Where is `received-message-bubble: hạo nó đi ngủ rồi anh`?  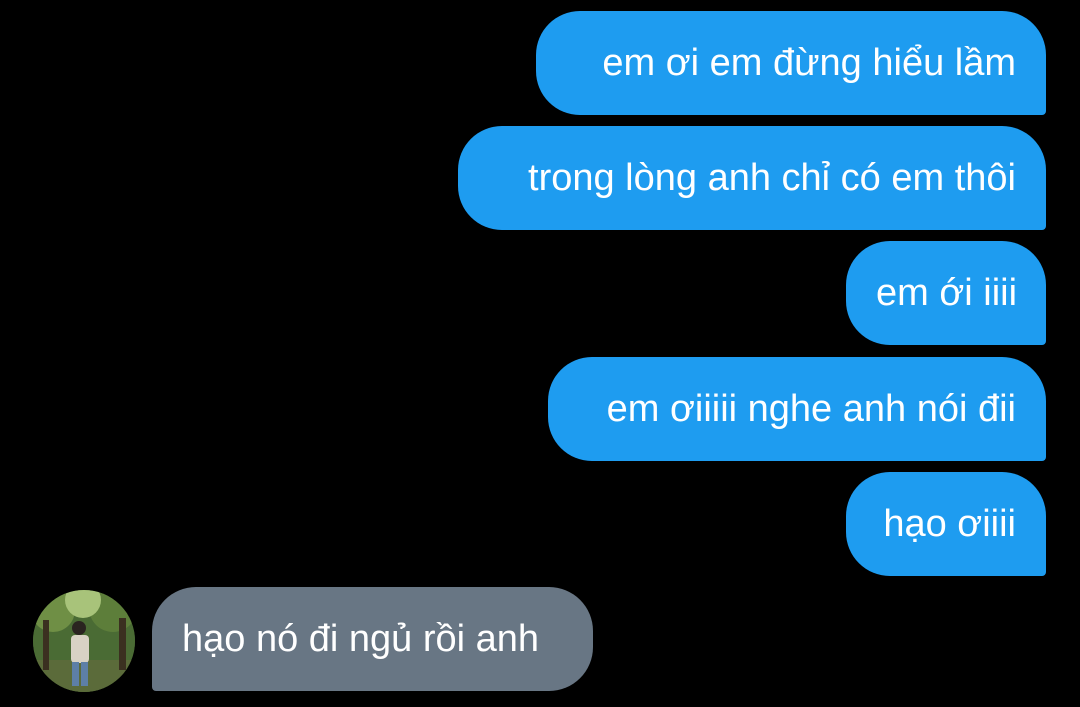 received-message-bubble: hạo nó đi ngủ rồi anh is located at coordinates (372, 639).